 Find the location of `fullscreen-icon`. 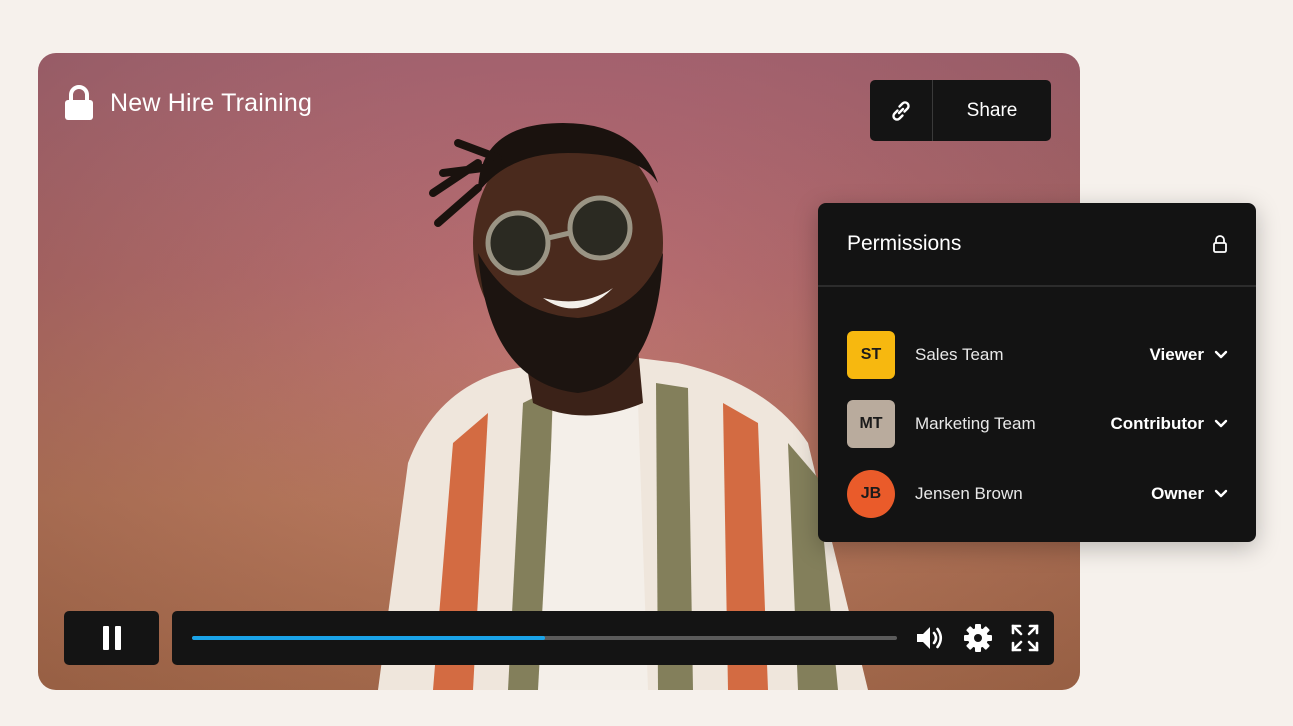

fullscreen-icon is located at coordinates (1025, 638).